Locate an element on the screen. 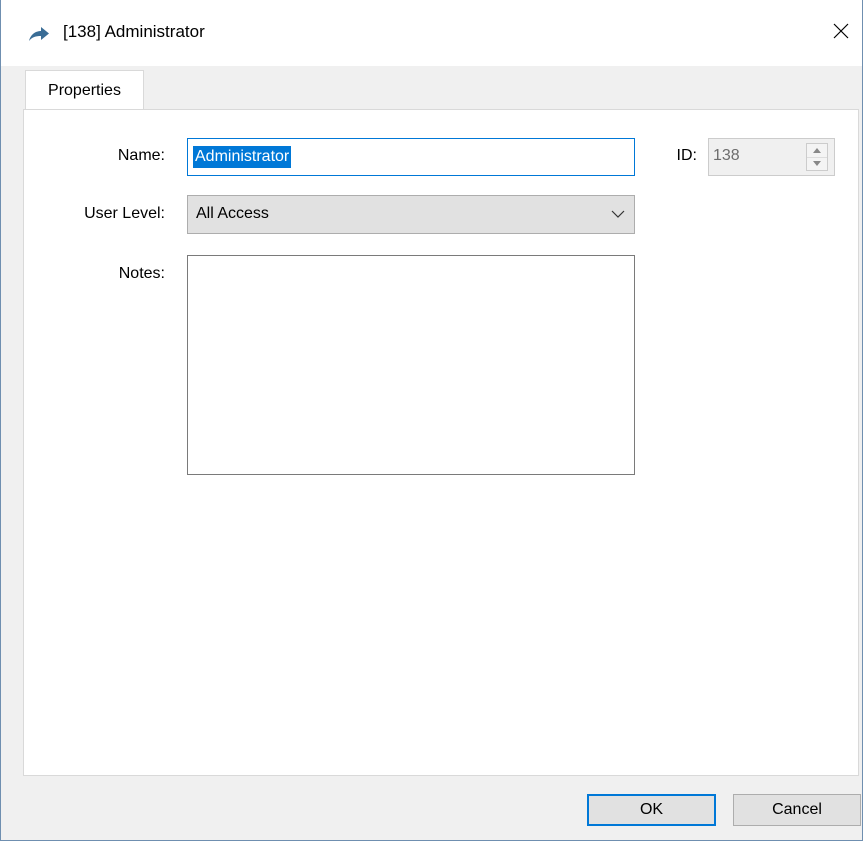 The width and height of the screenshot is (863, 841). close-button is located at coordinates (841, 33).